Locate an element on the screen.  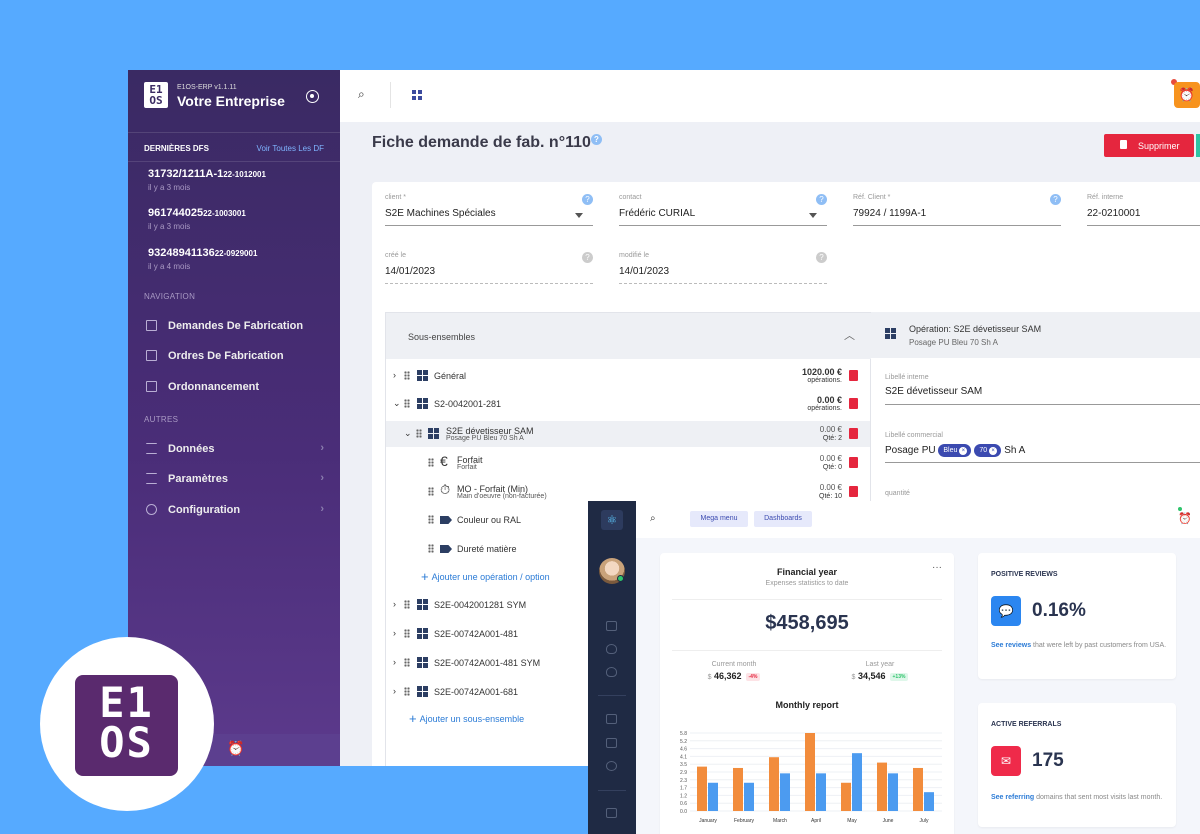
more-options-icon: ··· is located at coordinates (937, 567).